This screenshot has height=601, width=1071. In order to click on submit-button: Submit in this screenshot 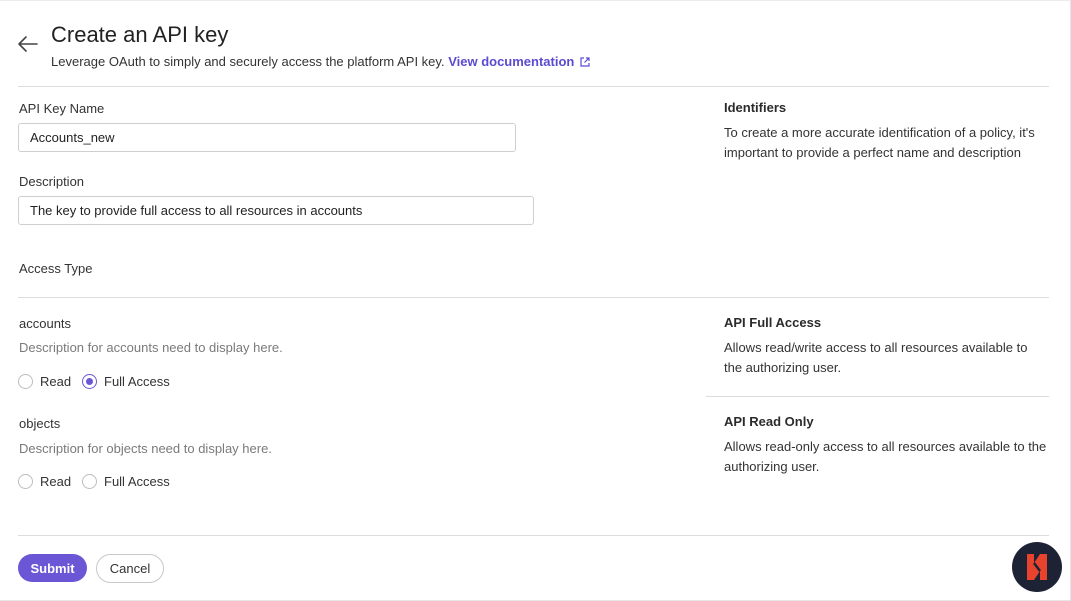, I will do `click(52, 568)`.